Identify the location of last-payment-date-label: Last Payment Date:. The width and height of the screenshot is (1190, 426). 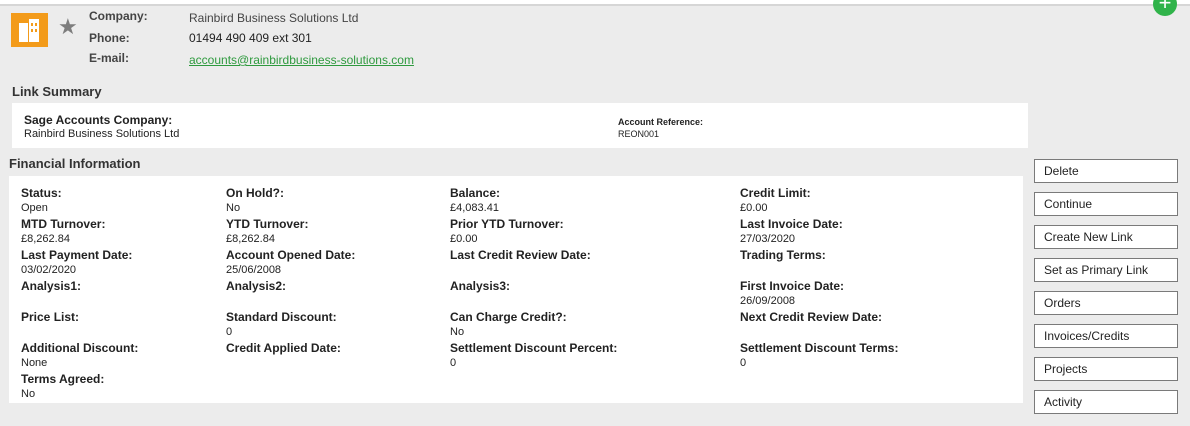
(77, 255).